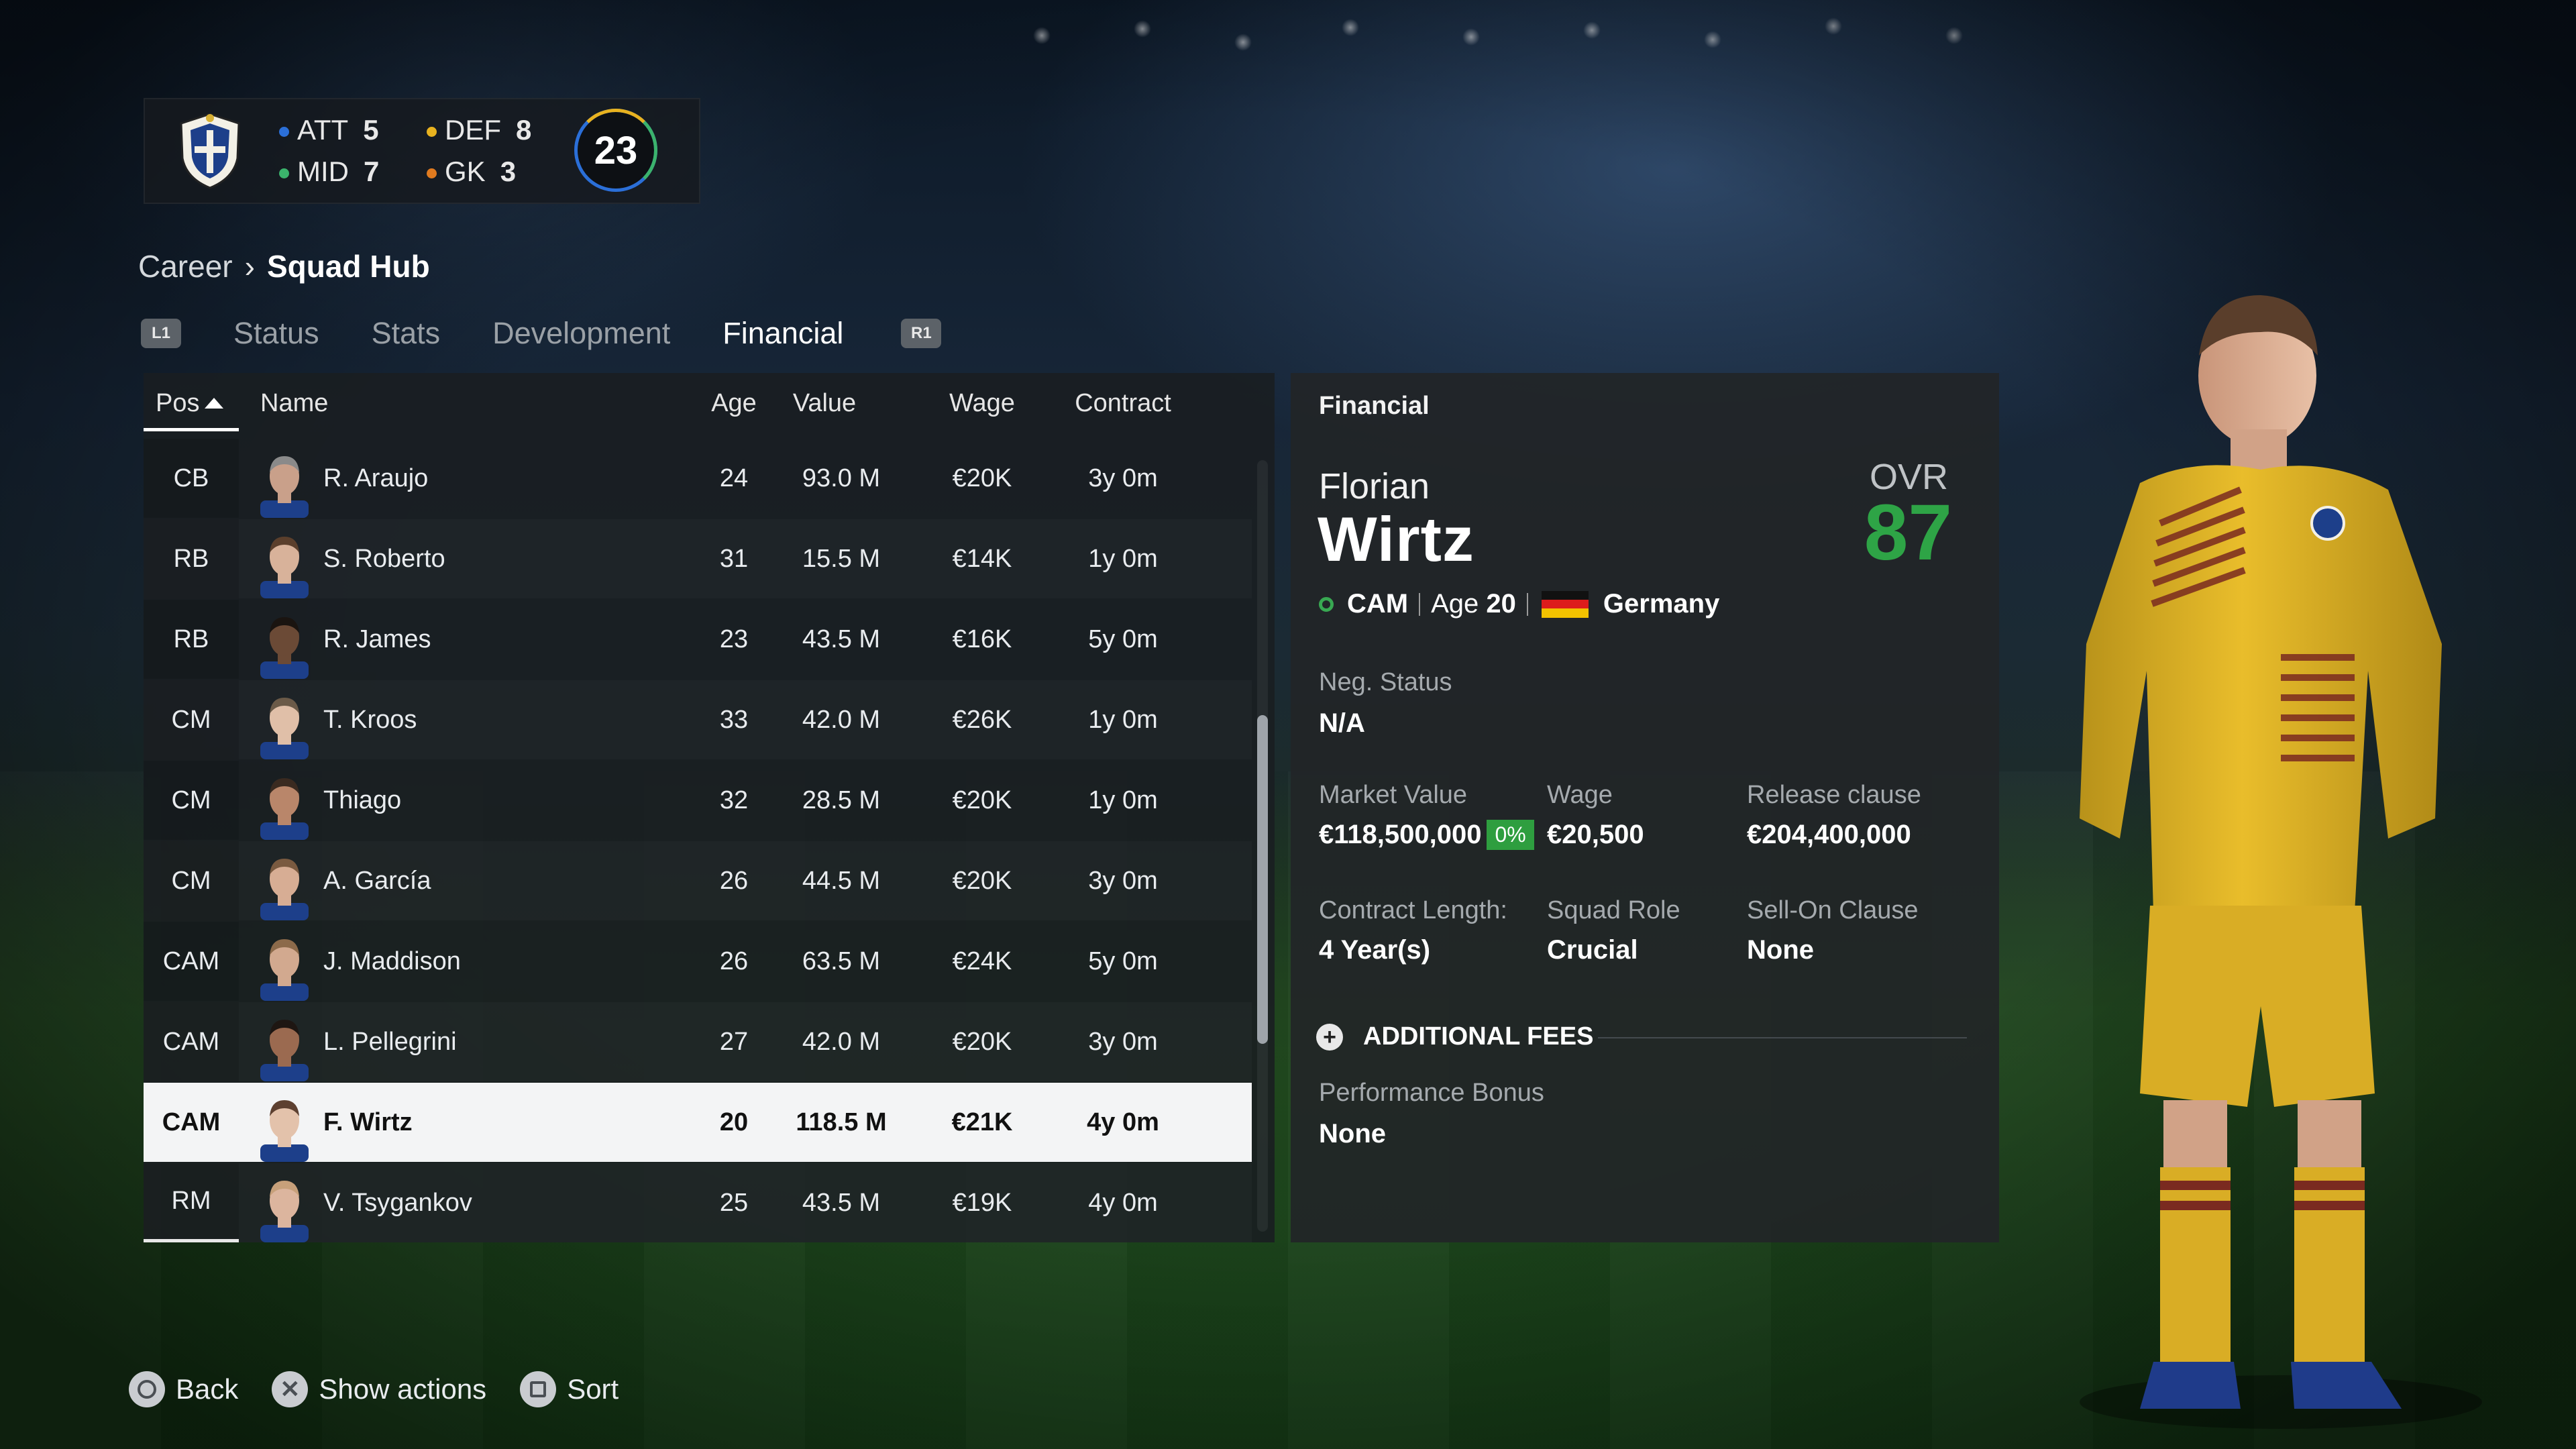 The width and height of the screenshot is (2576, 1449). Describe the element at coordinates (1374, 406) in the screenshot. I see `panel-title: Financial` at that location.